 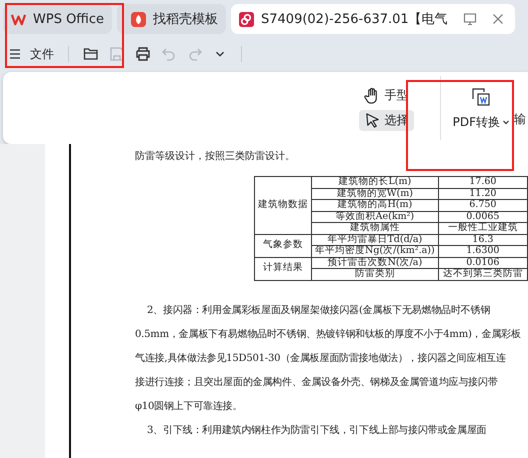 What do you see at coordinates (189, 407) in the screenshot?
I see `paragraph-text: φ10圆钢上下可靠连接。` at bounding box center [189, 407].